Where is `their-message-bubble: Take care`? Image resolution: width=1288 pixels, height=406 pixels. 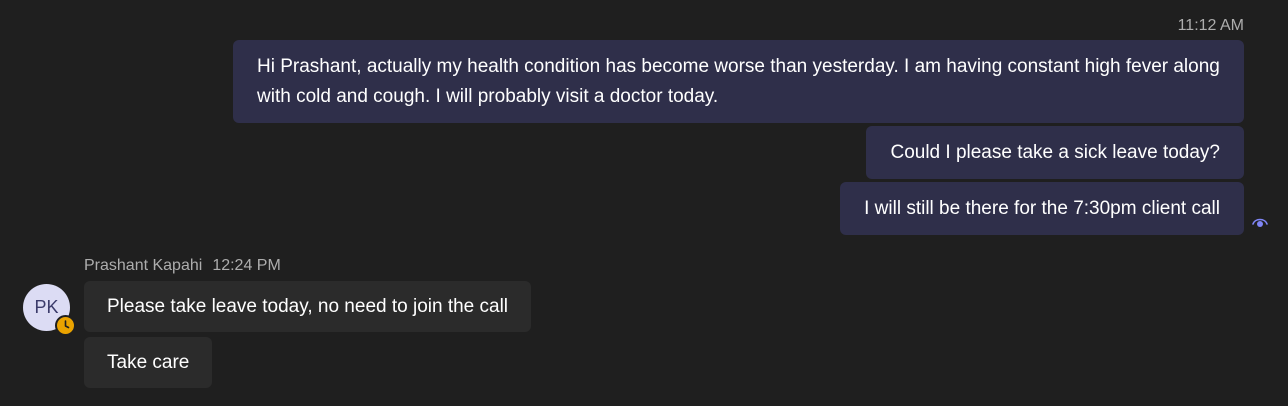
their-message-bubble: Take care is located at coordinates (148, 362).